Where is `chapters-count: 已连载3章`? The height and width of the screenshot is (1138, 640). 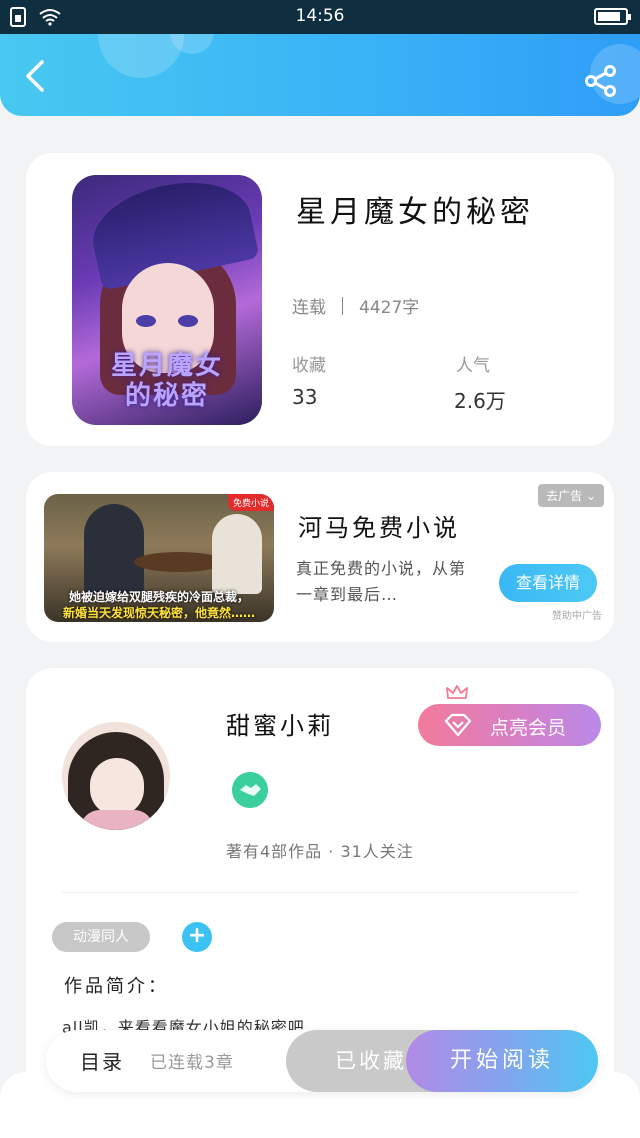 chapters-count: 已连载3章 is located at coordinates (192, 1063).